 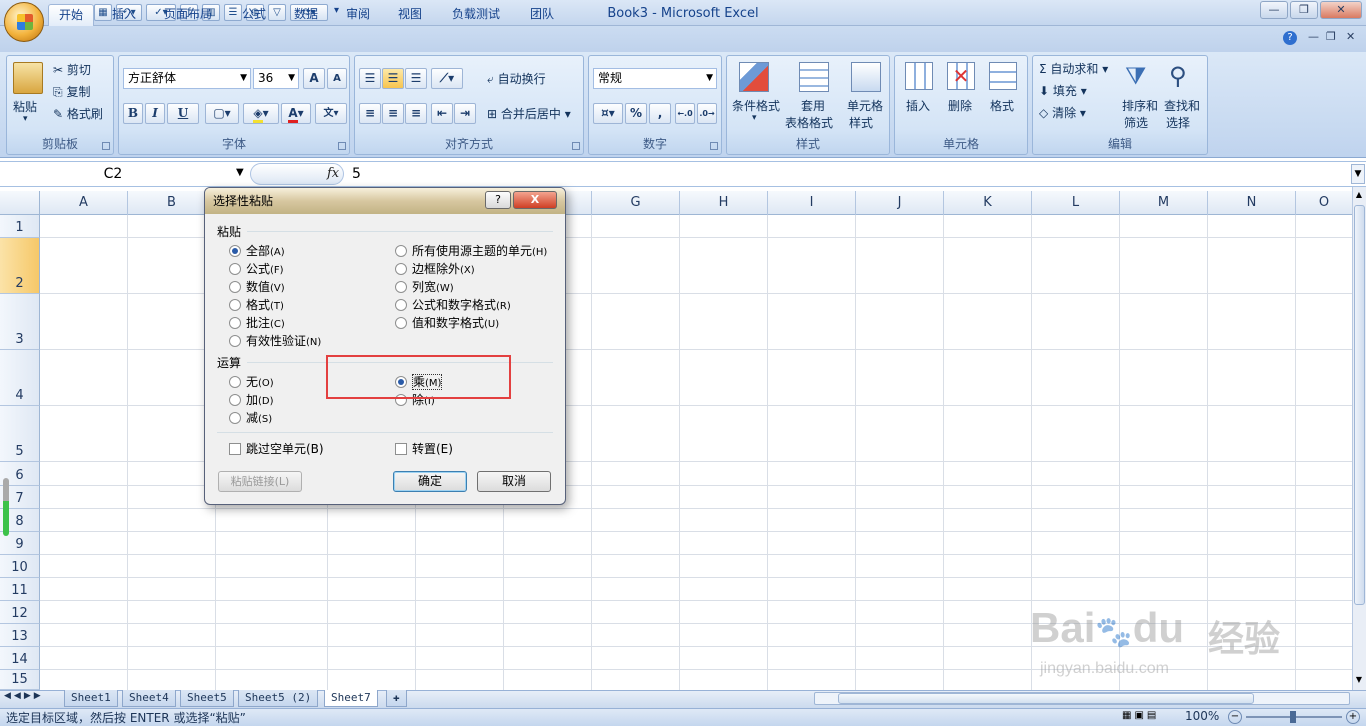 I want to click on paste-formulas-radio: 公式(F), so click(x=256, y=268).